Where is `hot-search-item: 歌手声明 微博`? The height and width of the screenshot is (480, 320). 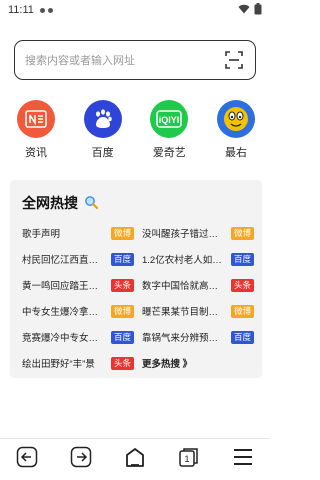 hot-search-item: 歌手声明 微博 is located at coordinates (78, 233).